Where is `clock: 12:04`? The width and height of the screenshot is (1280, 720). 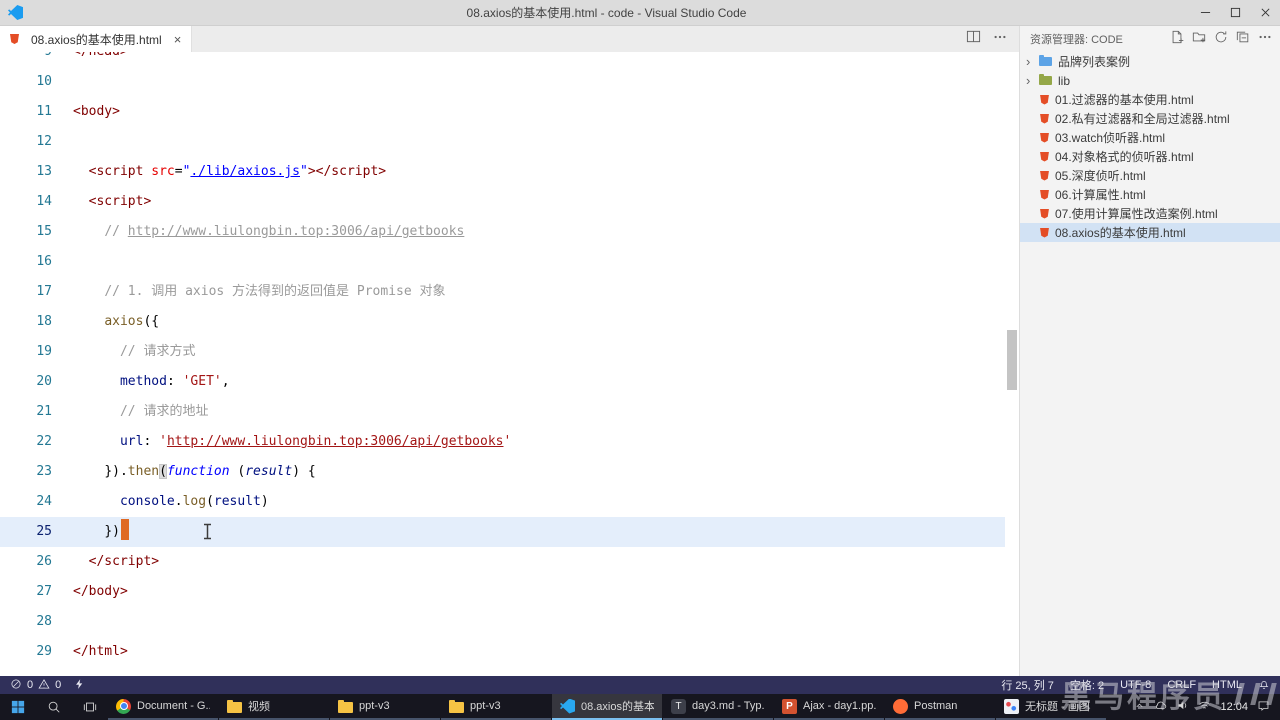 clock: 12:04 is located at coordinates (1234, 707).